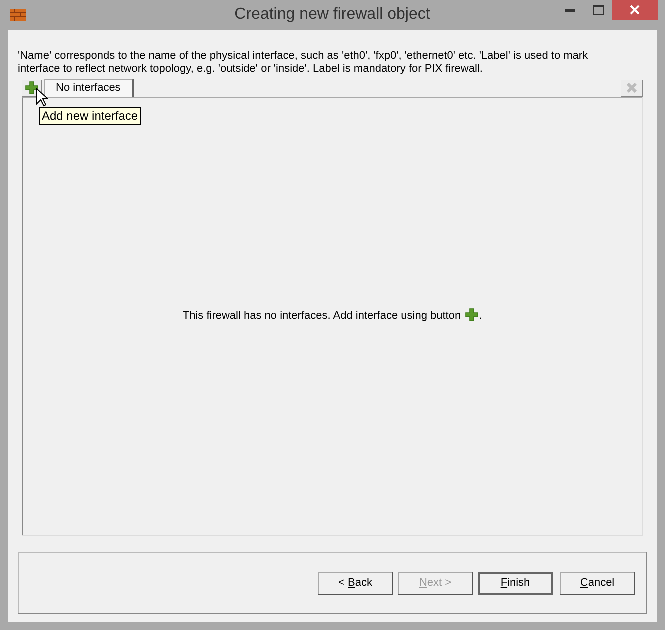 The width and height of the screenshot is (665, 630). I want to click on close-icon, so click(635, 10).